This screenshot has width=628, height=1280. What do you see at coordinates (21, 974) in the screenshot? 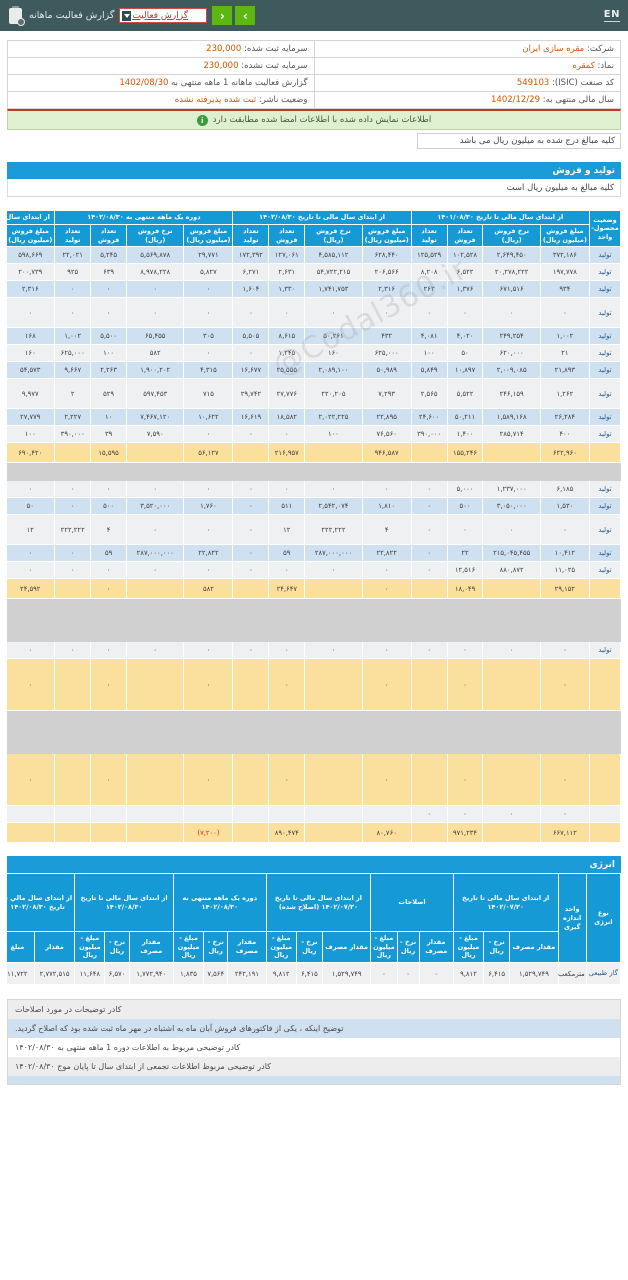
I see `energy-data-cell: ۱۱,۷۲۲` at bounding box center [21, 974].